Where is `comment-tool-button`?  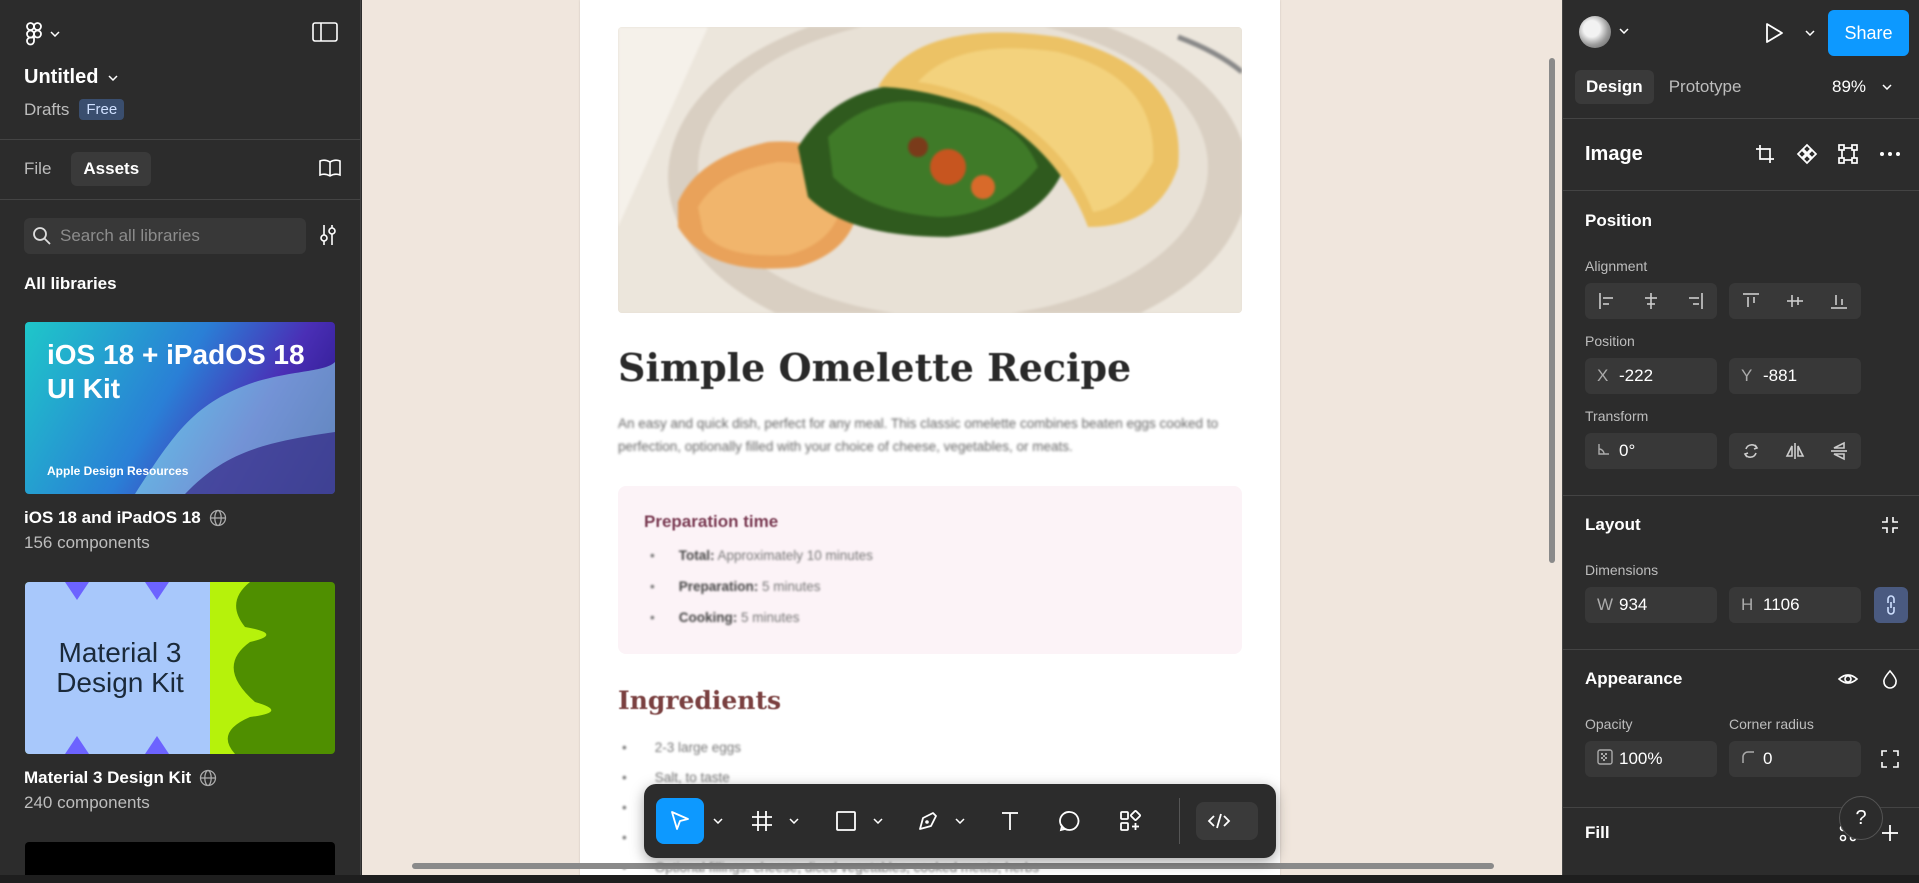 comment-tool-button is located at coordinates (1070, 821).